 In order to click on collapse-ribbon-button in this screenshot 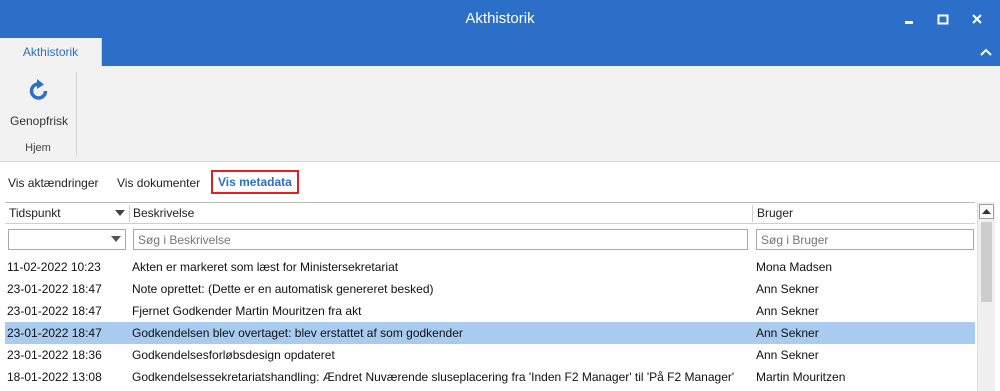, I will do `click(986, 52)`.